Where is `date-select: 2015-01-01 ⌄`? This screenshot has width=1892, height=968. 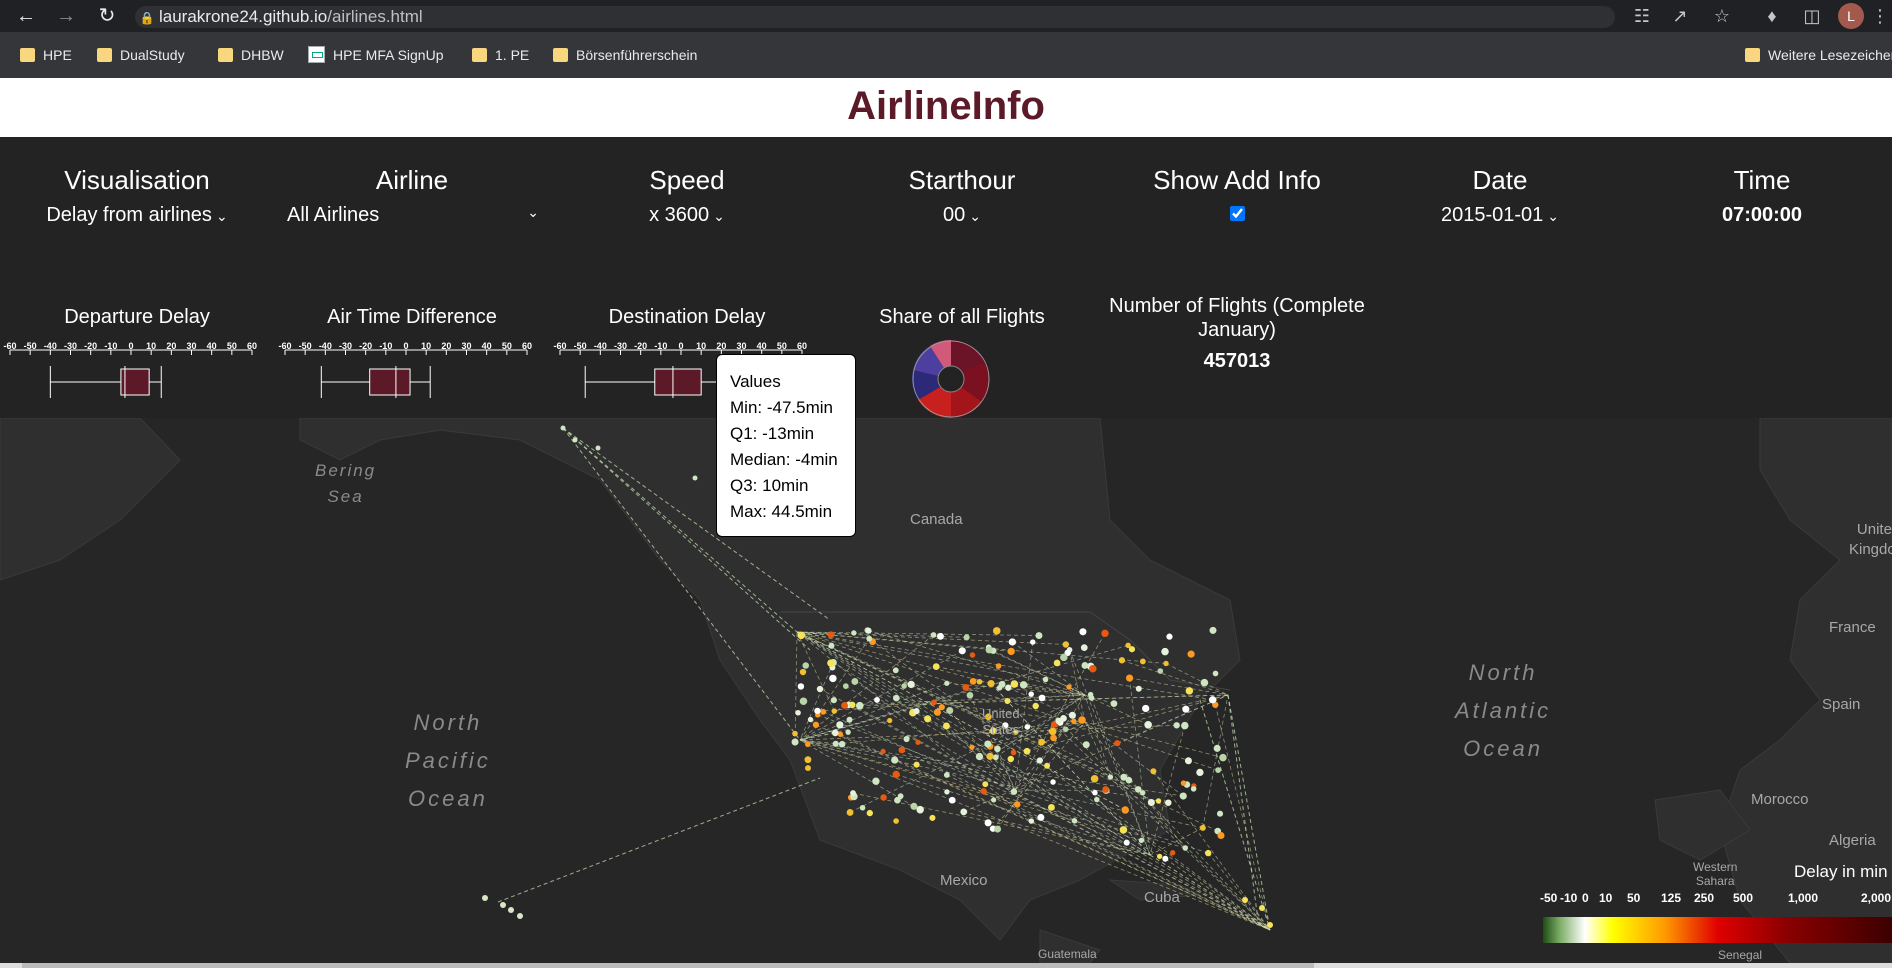
date-select: 2015-01-01 ⌄ is located at coordinates (1500, 215).